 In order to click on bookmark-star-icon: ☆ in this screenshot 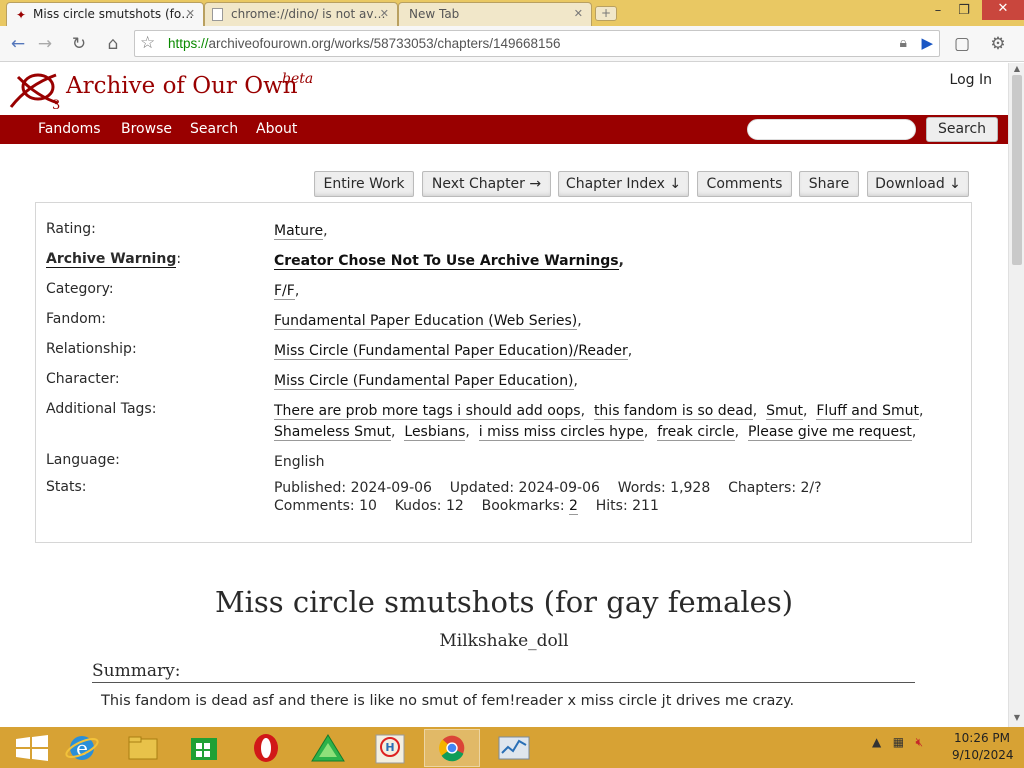, I will do `click(147, 43)`.